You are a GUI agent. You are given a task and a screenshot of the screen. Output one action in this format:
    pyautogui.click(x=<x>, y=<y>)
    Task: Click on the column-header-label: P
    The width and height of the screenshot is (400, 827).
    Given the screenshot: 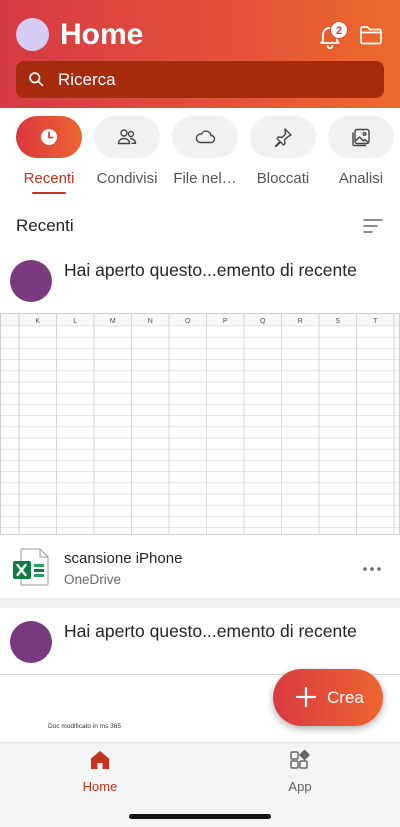 What is the action you would take?
    pyautogui.click(x=225, y=321)
    